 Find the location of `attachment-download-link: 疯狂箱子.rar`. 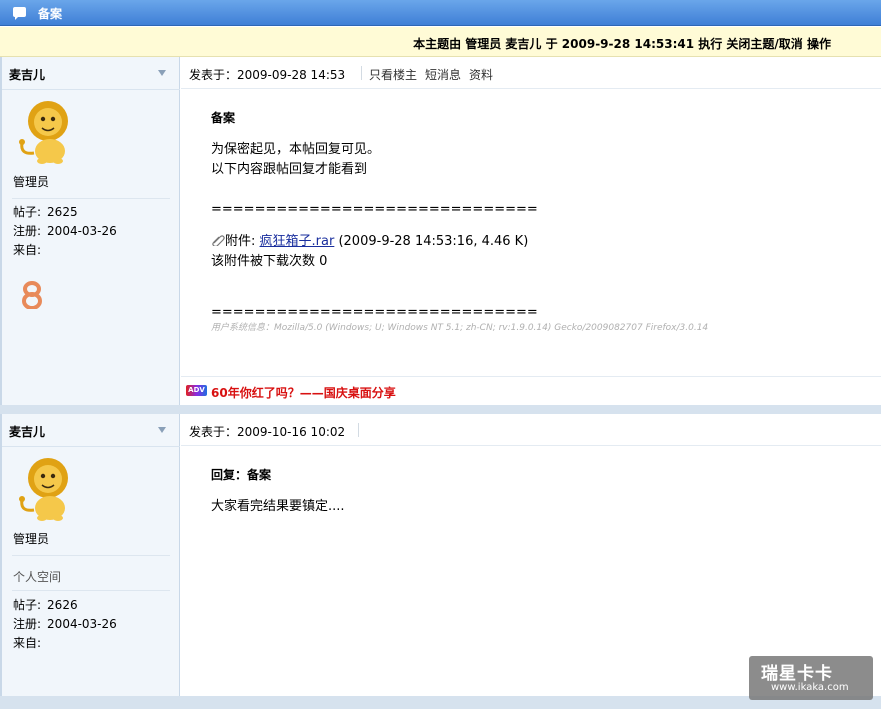

attachment-download-link: 疯狂箱子.rar is located at coordinates (297, 241).